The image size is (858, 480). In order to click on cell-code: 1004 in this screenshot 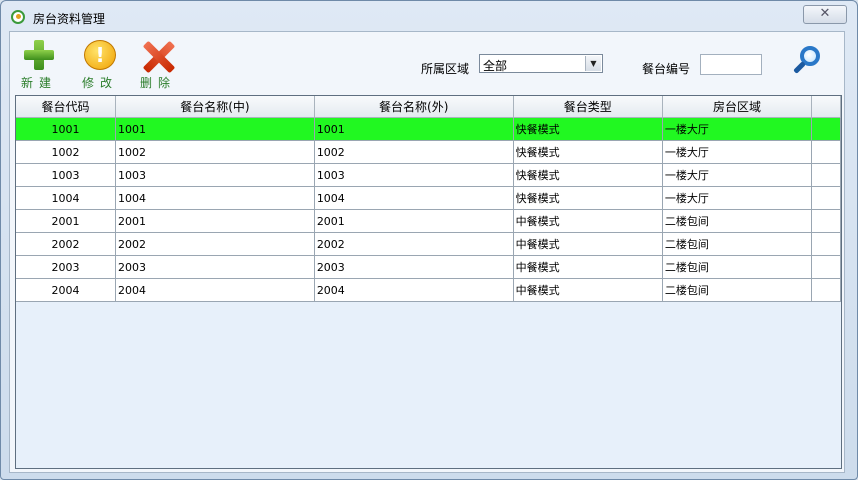, I will do `click(66, 198)`.